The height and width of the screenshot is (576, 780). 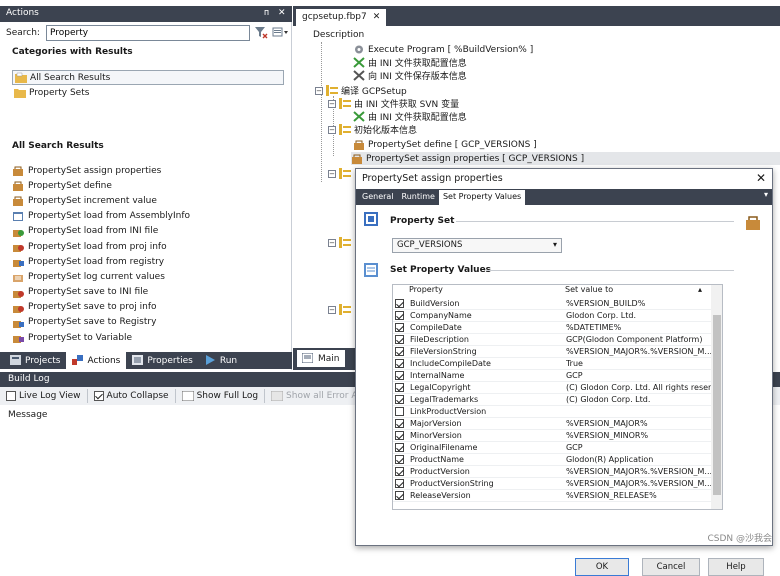 What do you see at coordinates (638, 423) in the screenshot?
I see `property-value: %VERSION_MAJOR%` at bounding box center [638, 423].